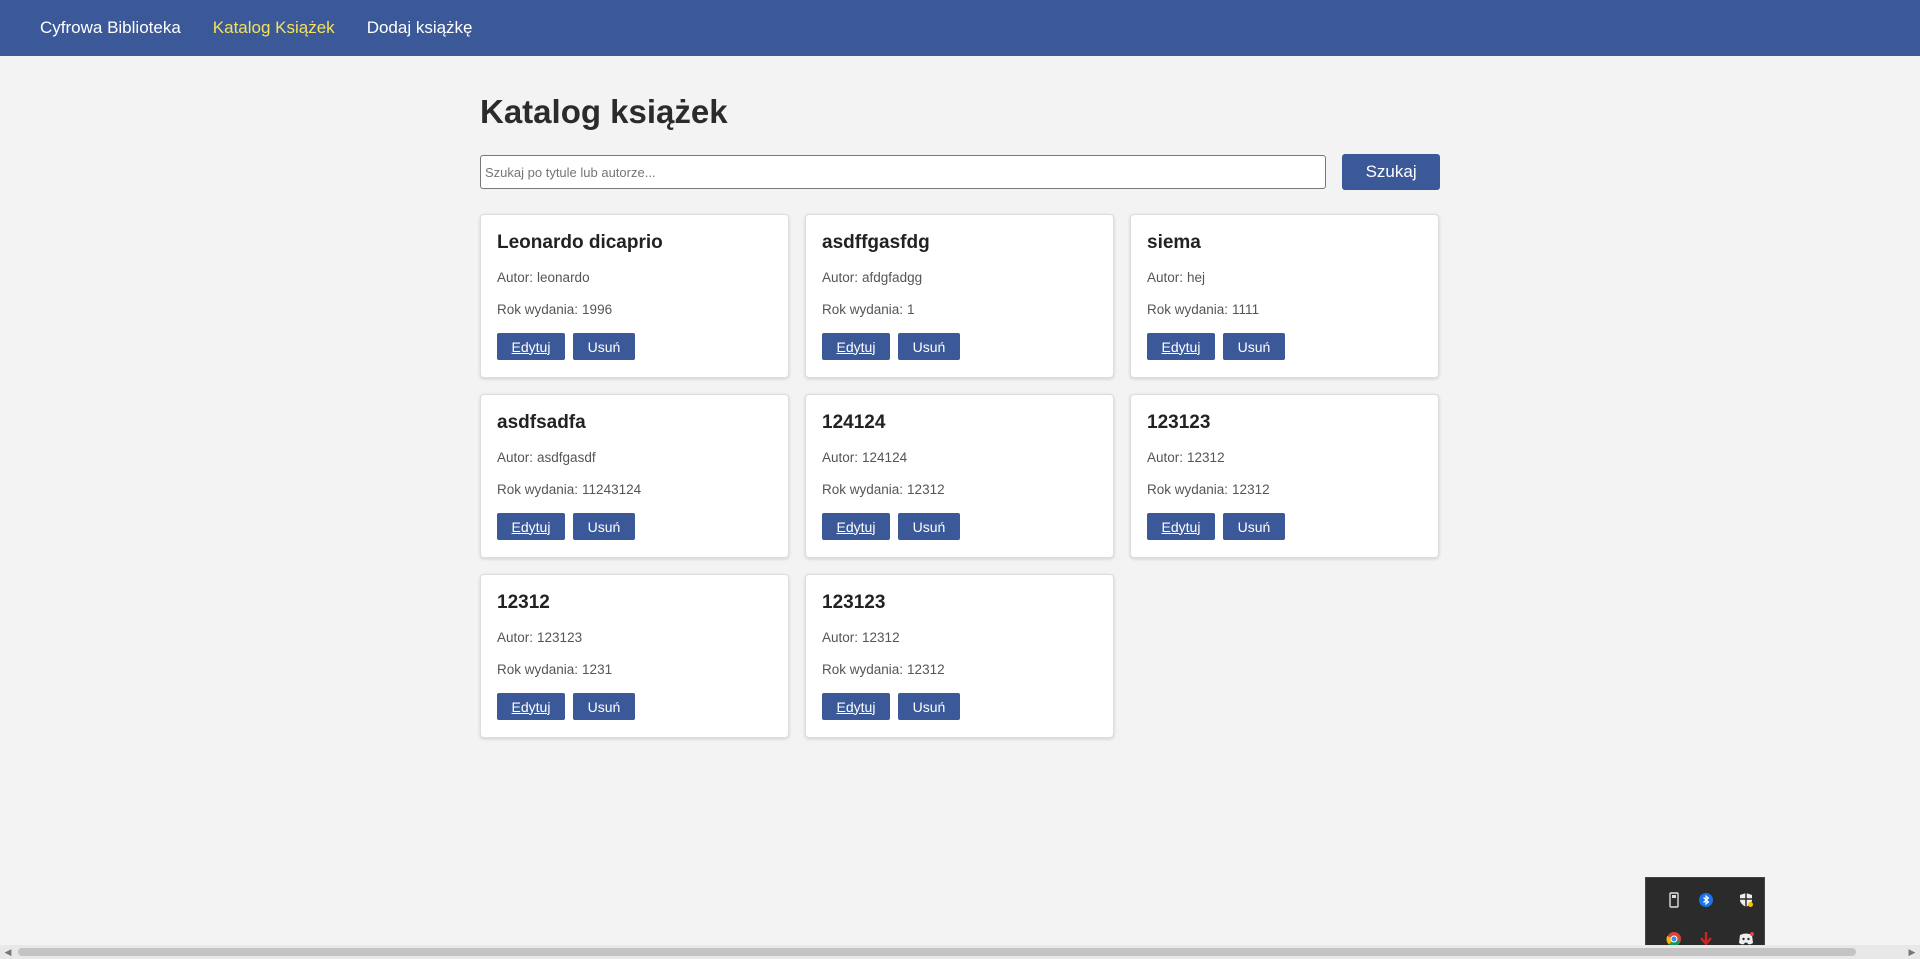 The height and width of the screenshot is (959, 1920). I want to click on usb-icon, so click(1674, 900).